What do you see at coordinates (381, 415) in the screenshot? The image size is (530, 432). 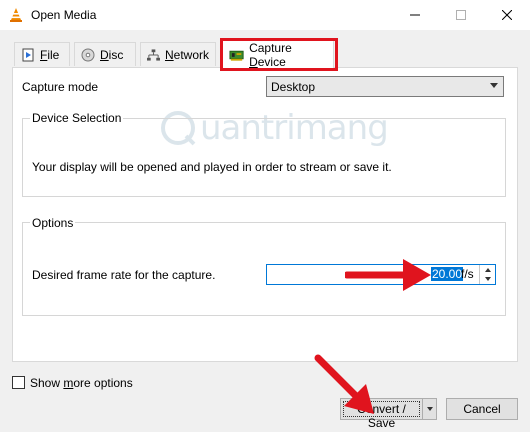 I see `convert-save-label: Convert / Save` at bounding box center [381, 415].